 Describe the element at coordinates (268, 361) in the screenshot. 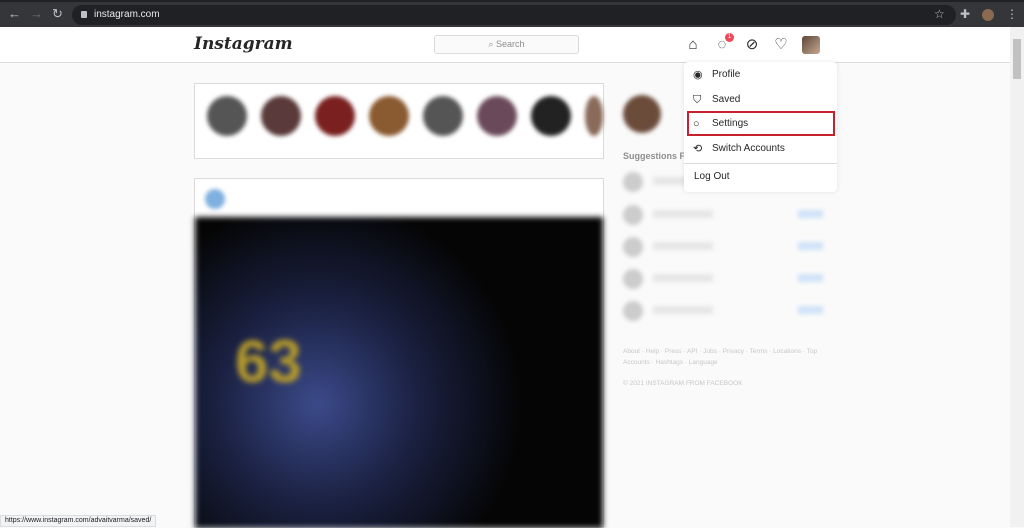

I see `jersey-number: 63` at that location.